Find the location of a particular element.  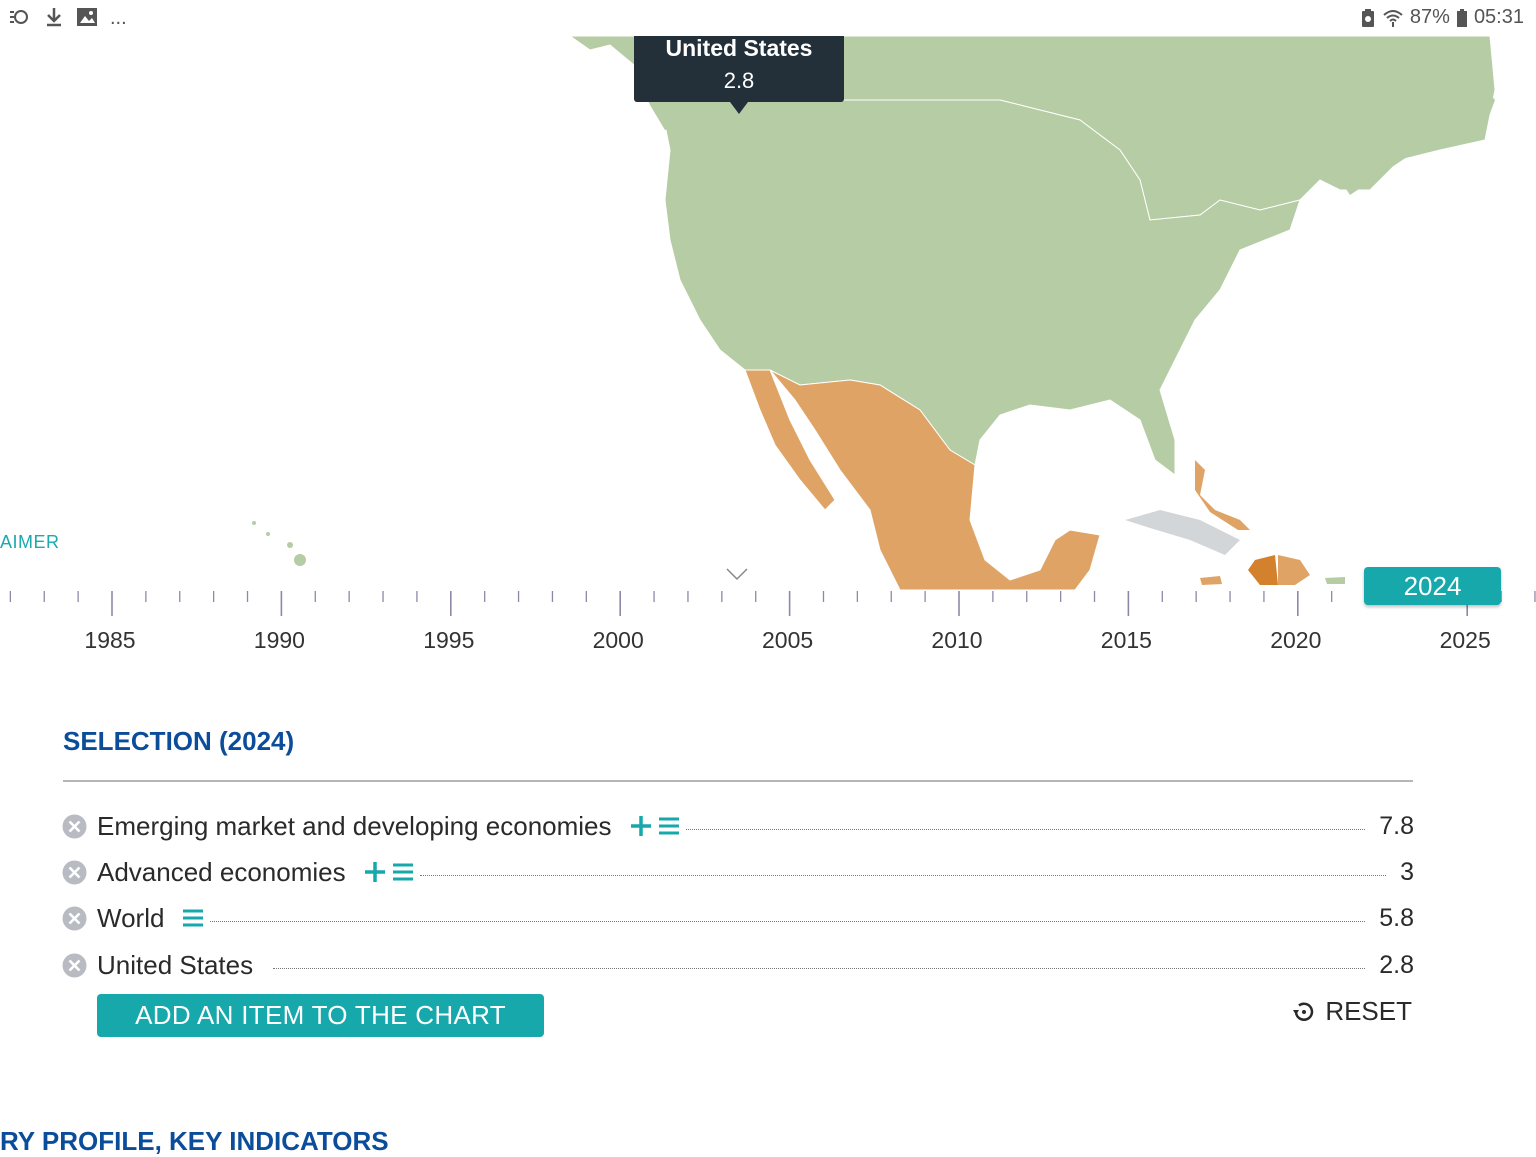

timeline-year-label: 1990 is located at coordinates (279, 640).